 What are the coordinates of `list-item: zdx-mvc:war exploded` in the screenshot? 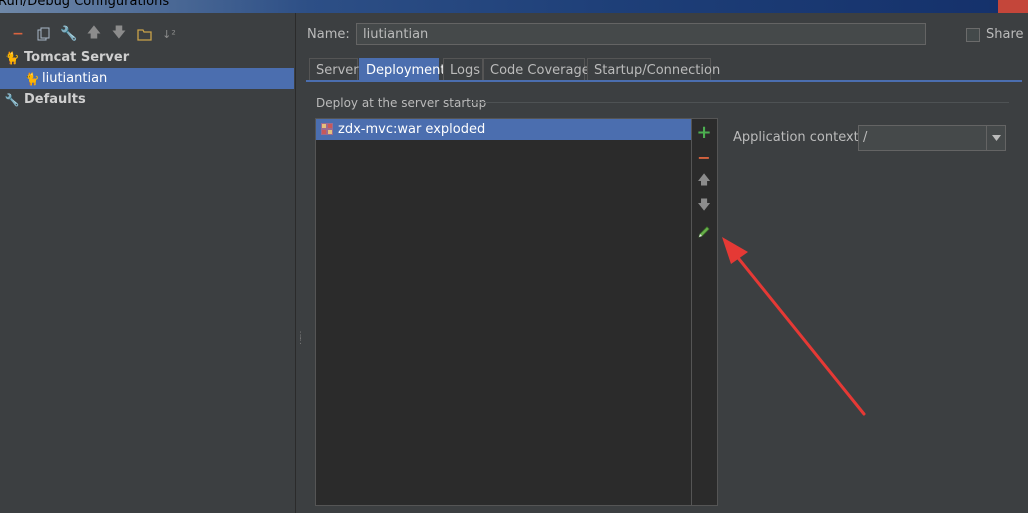 It's located at (503, 129).